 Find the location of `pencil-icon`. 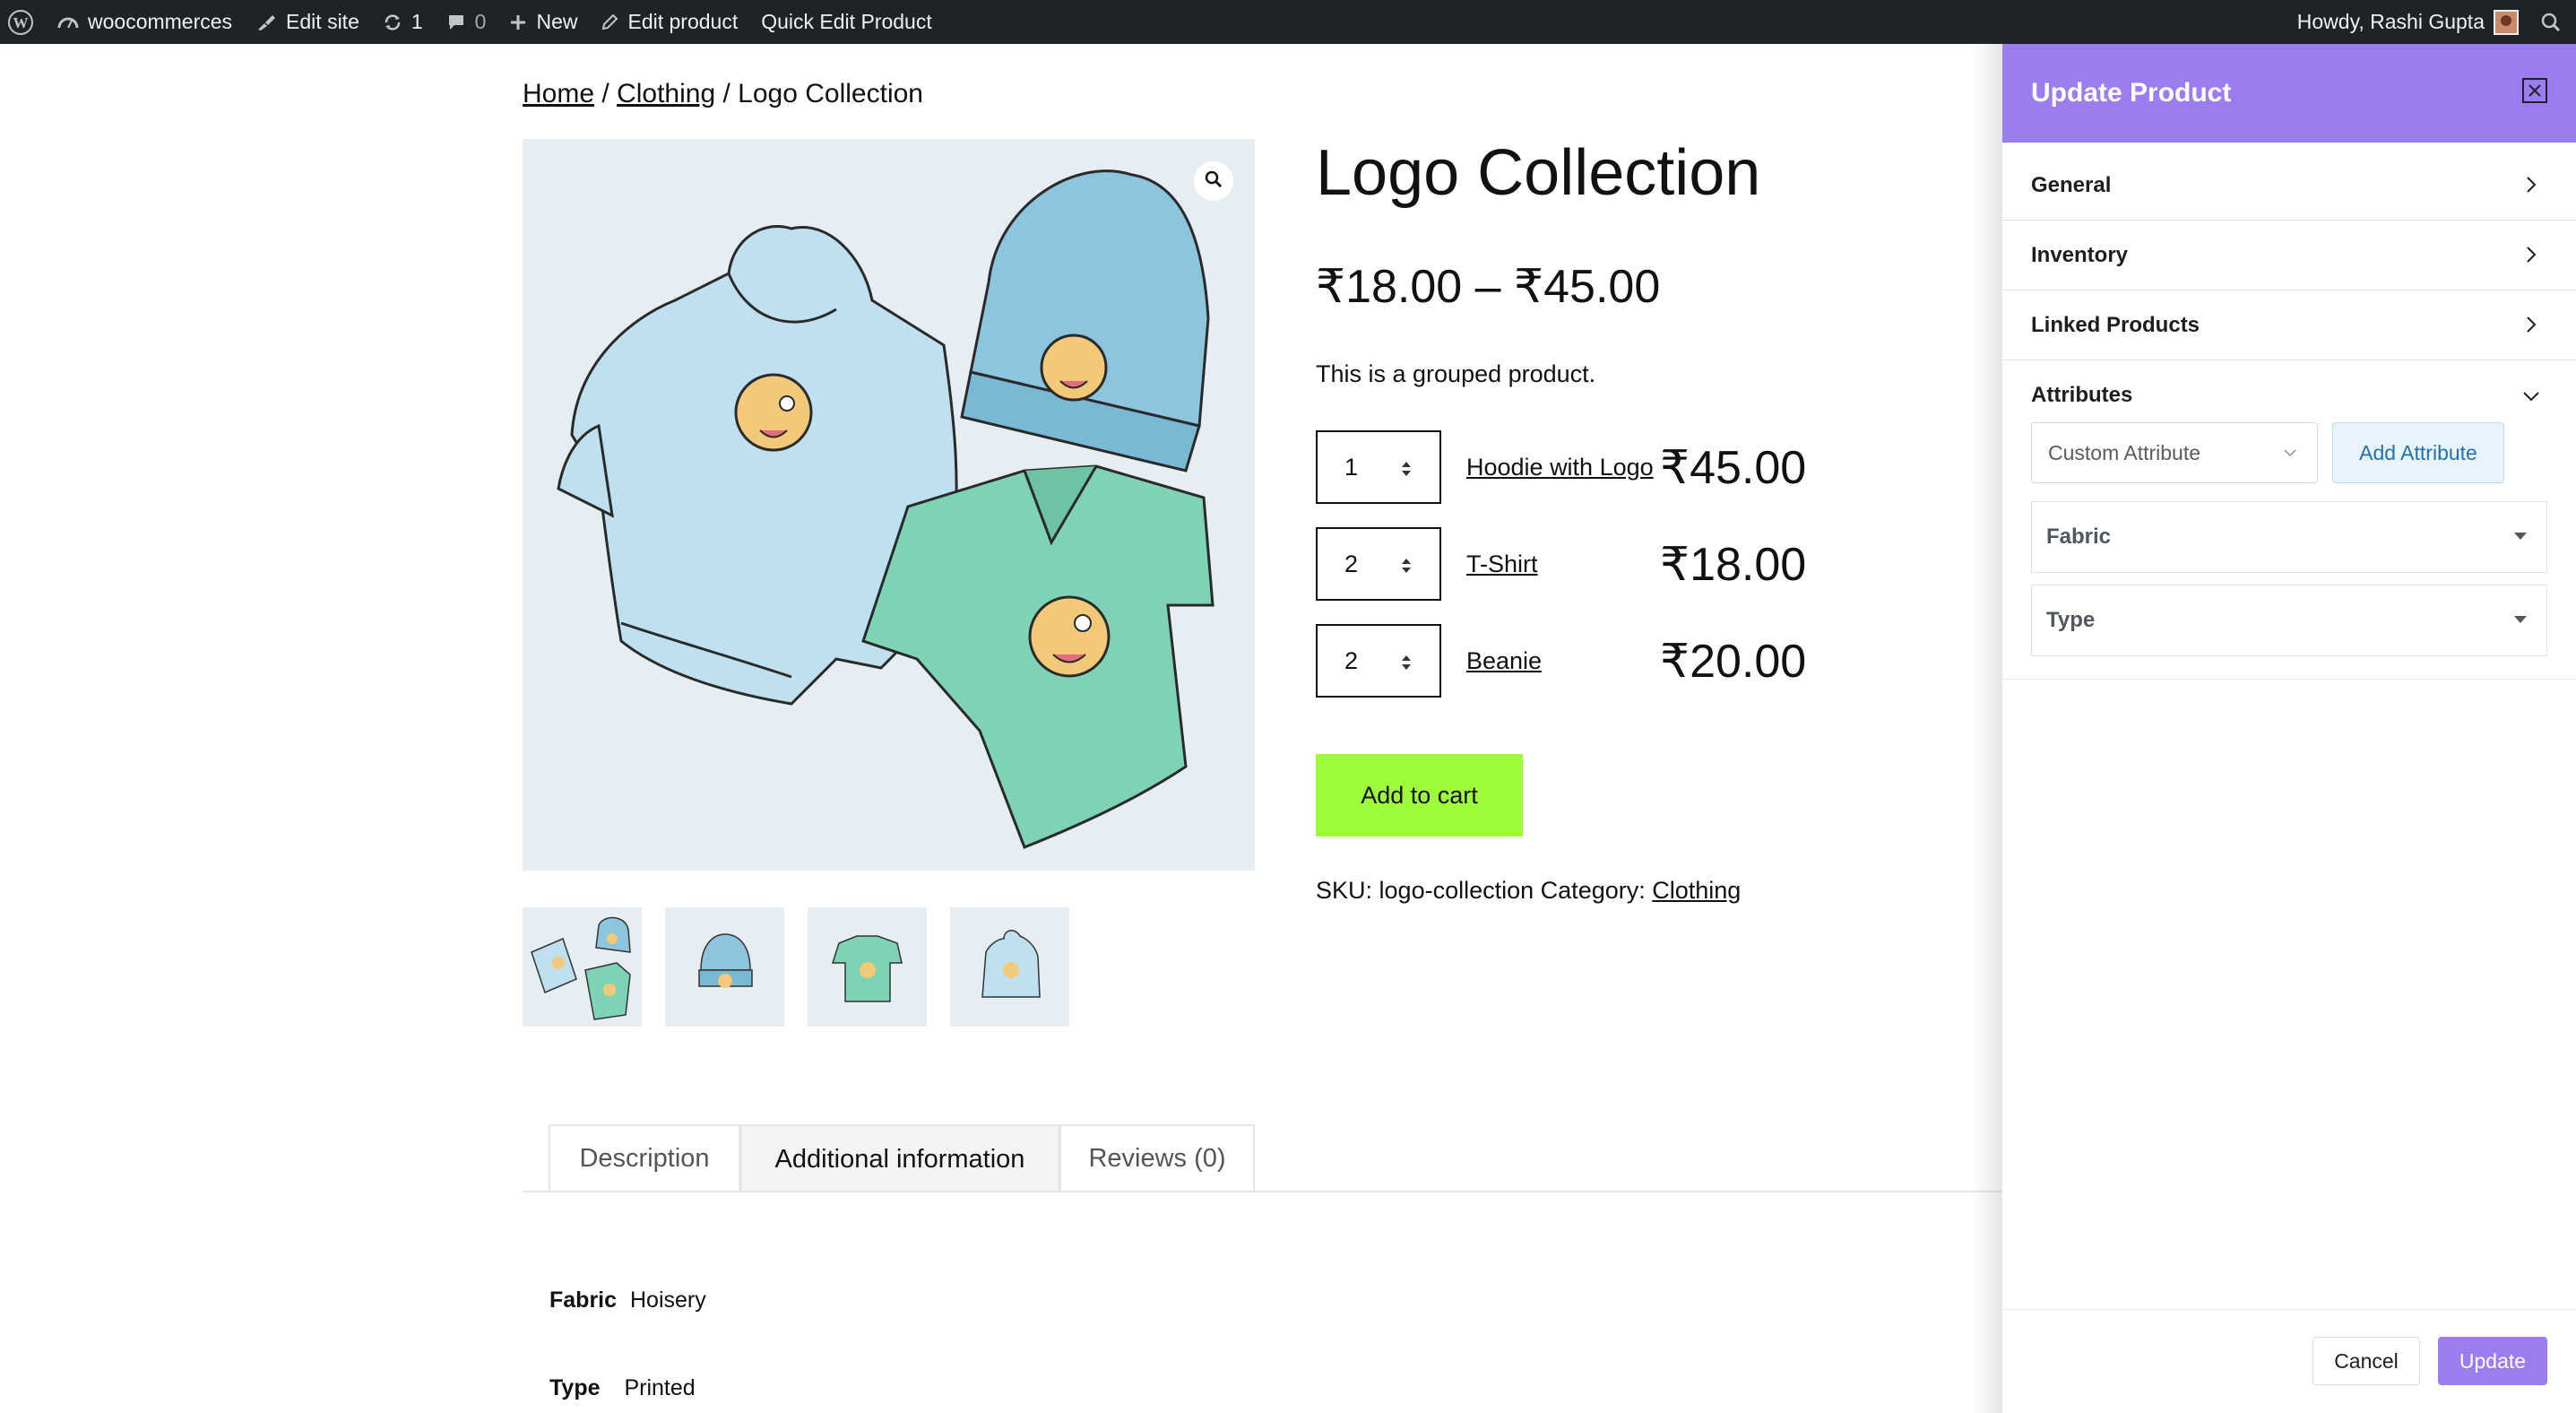

pencil-icon is located at coordinates (609, 22).